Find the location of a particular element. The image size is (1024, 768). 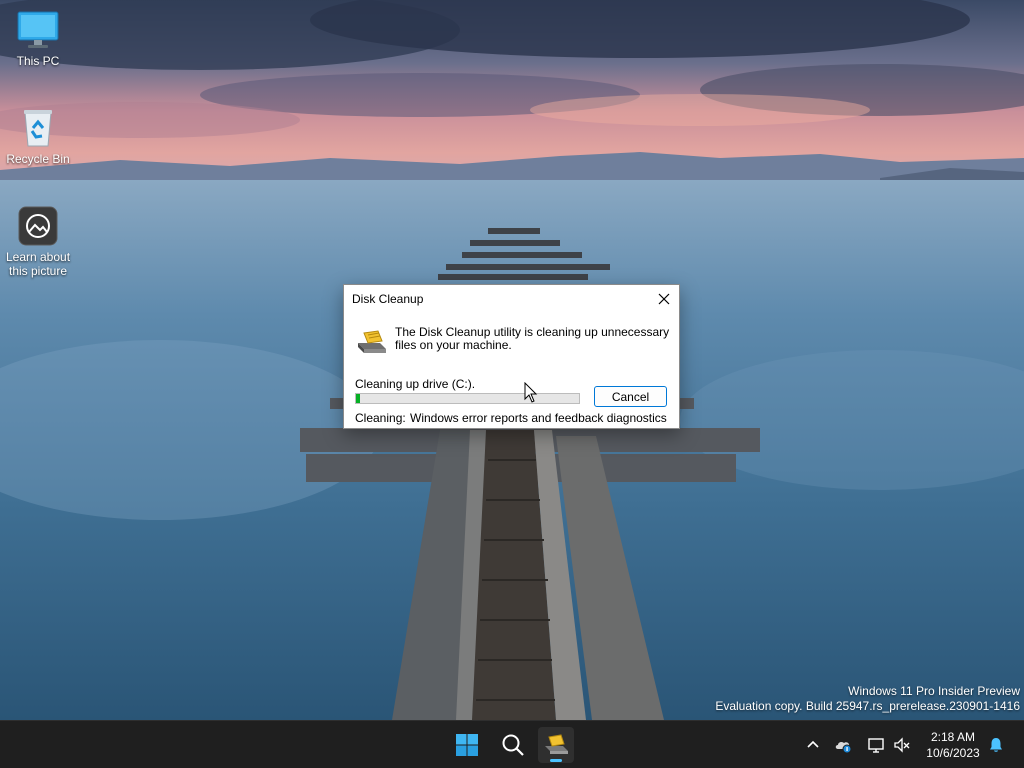

close-button is located at coordinates (664, 299).